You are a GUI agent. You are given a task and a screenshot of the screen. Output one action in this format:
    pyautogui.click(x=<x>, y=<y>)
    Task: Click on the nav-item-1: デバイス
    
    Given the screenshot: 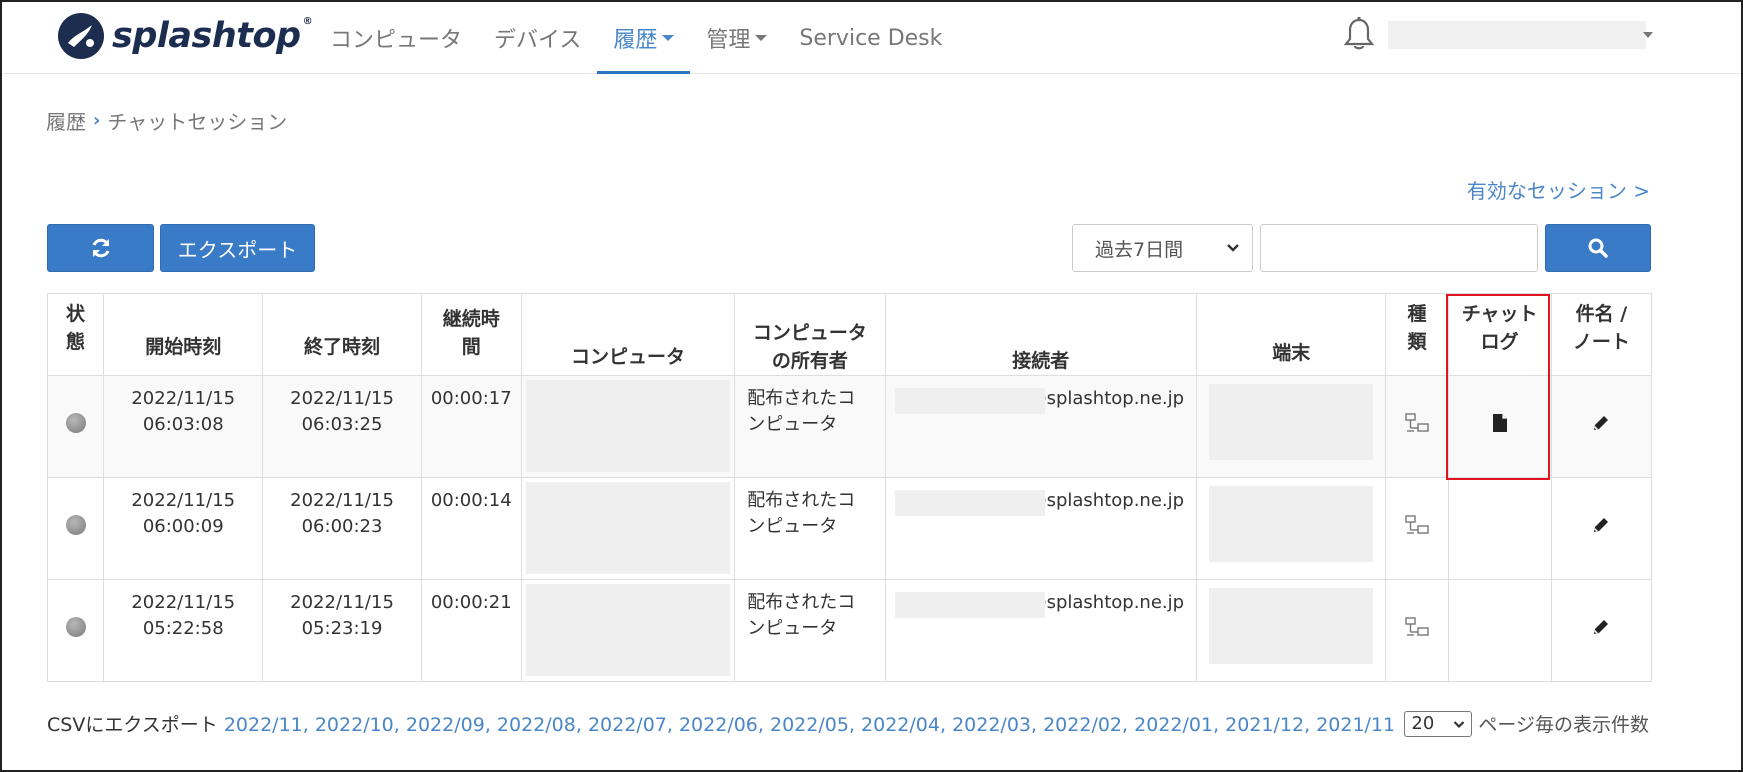 What is the action you would take?
    pyautogui.click(x=537, y=38)
    